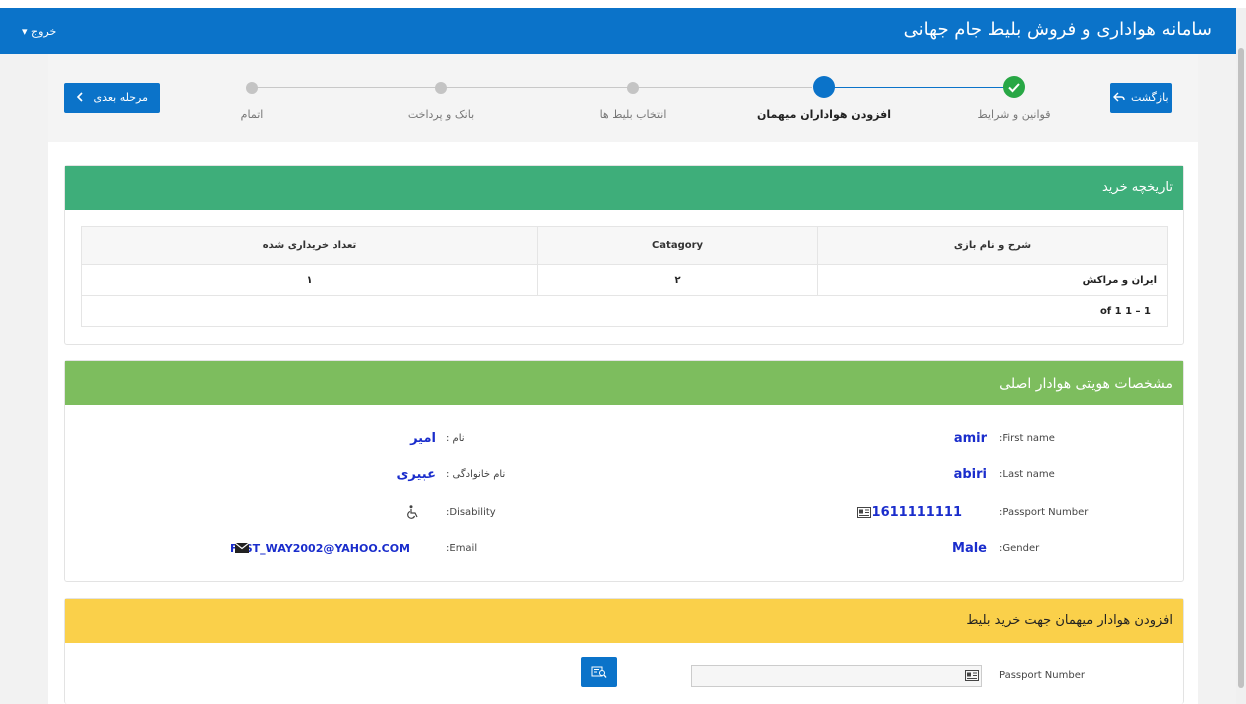 This screenshot has height=704, width=1246. I want to click on step-pending-dot-payment, so click(441, 88).